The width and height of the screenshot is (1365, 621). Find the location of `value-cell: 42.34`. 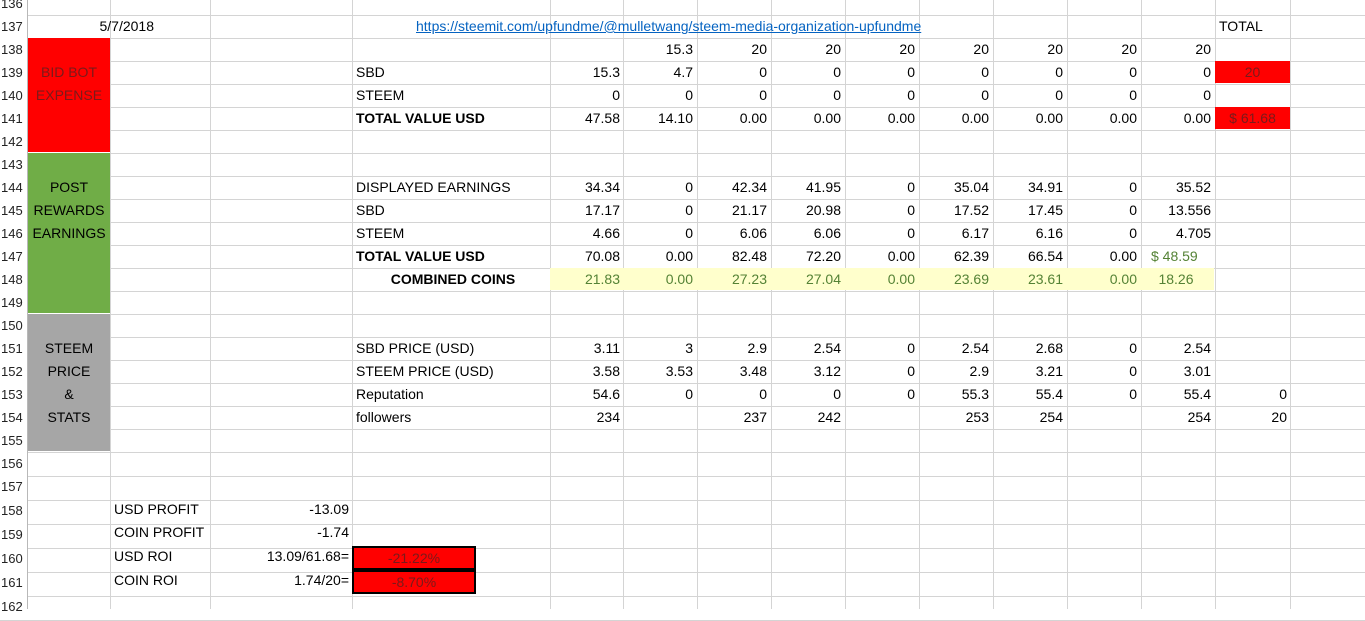

value-cell: 42.34 is located at coordinates (732, 187).